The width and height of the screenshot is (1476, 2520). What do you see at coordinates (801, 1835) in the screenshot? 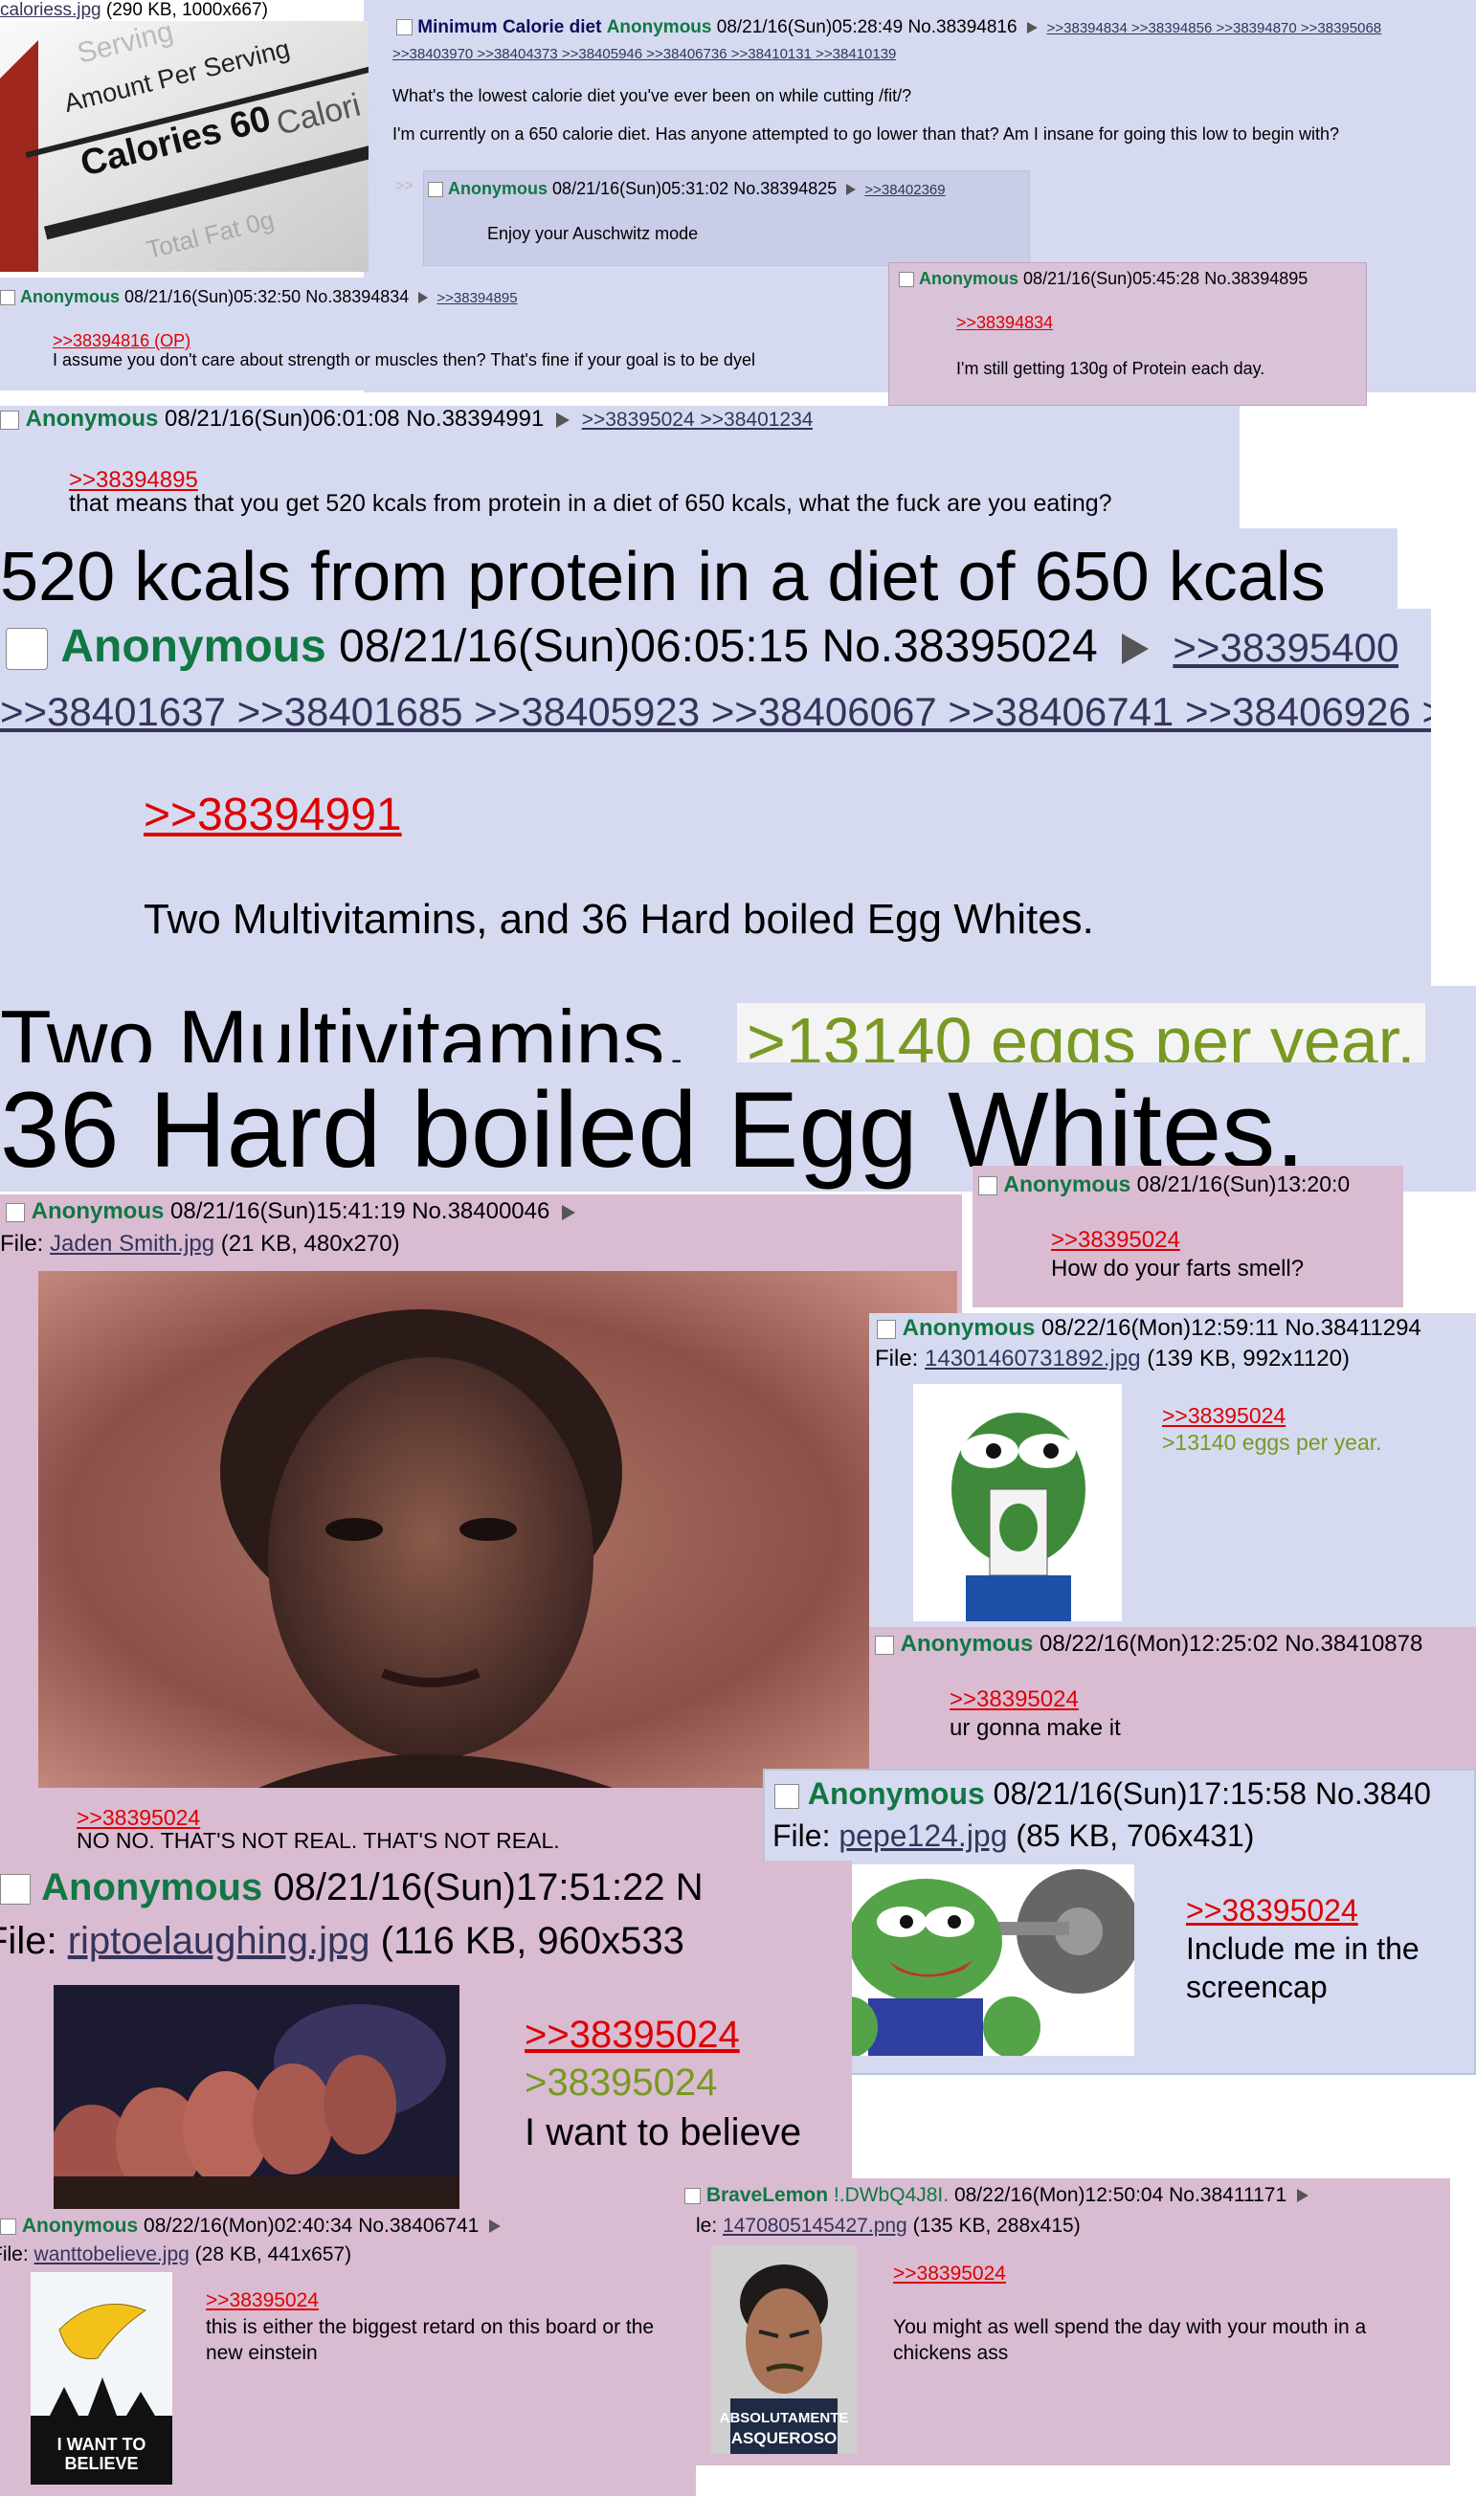
I see `file-prefix: File:` at bounding box center [801, 1835].